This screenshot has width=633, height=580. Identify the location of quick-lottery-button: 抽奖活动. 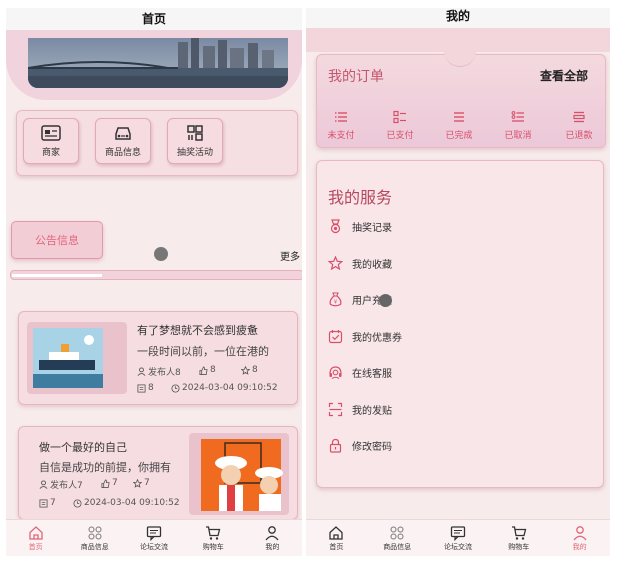
(195, 141).